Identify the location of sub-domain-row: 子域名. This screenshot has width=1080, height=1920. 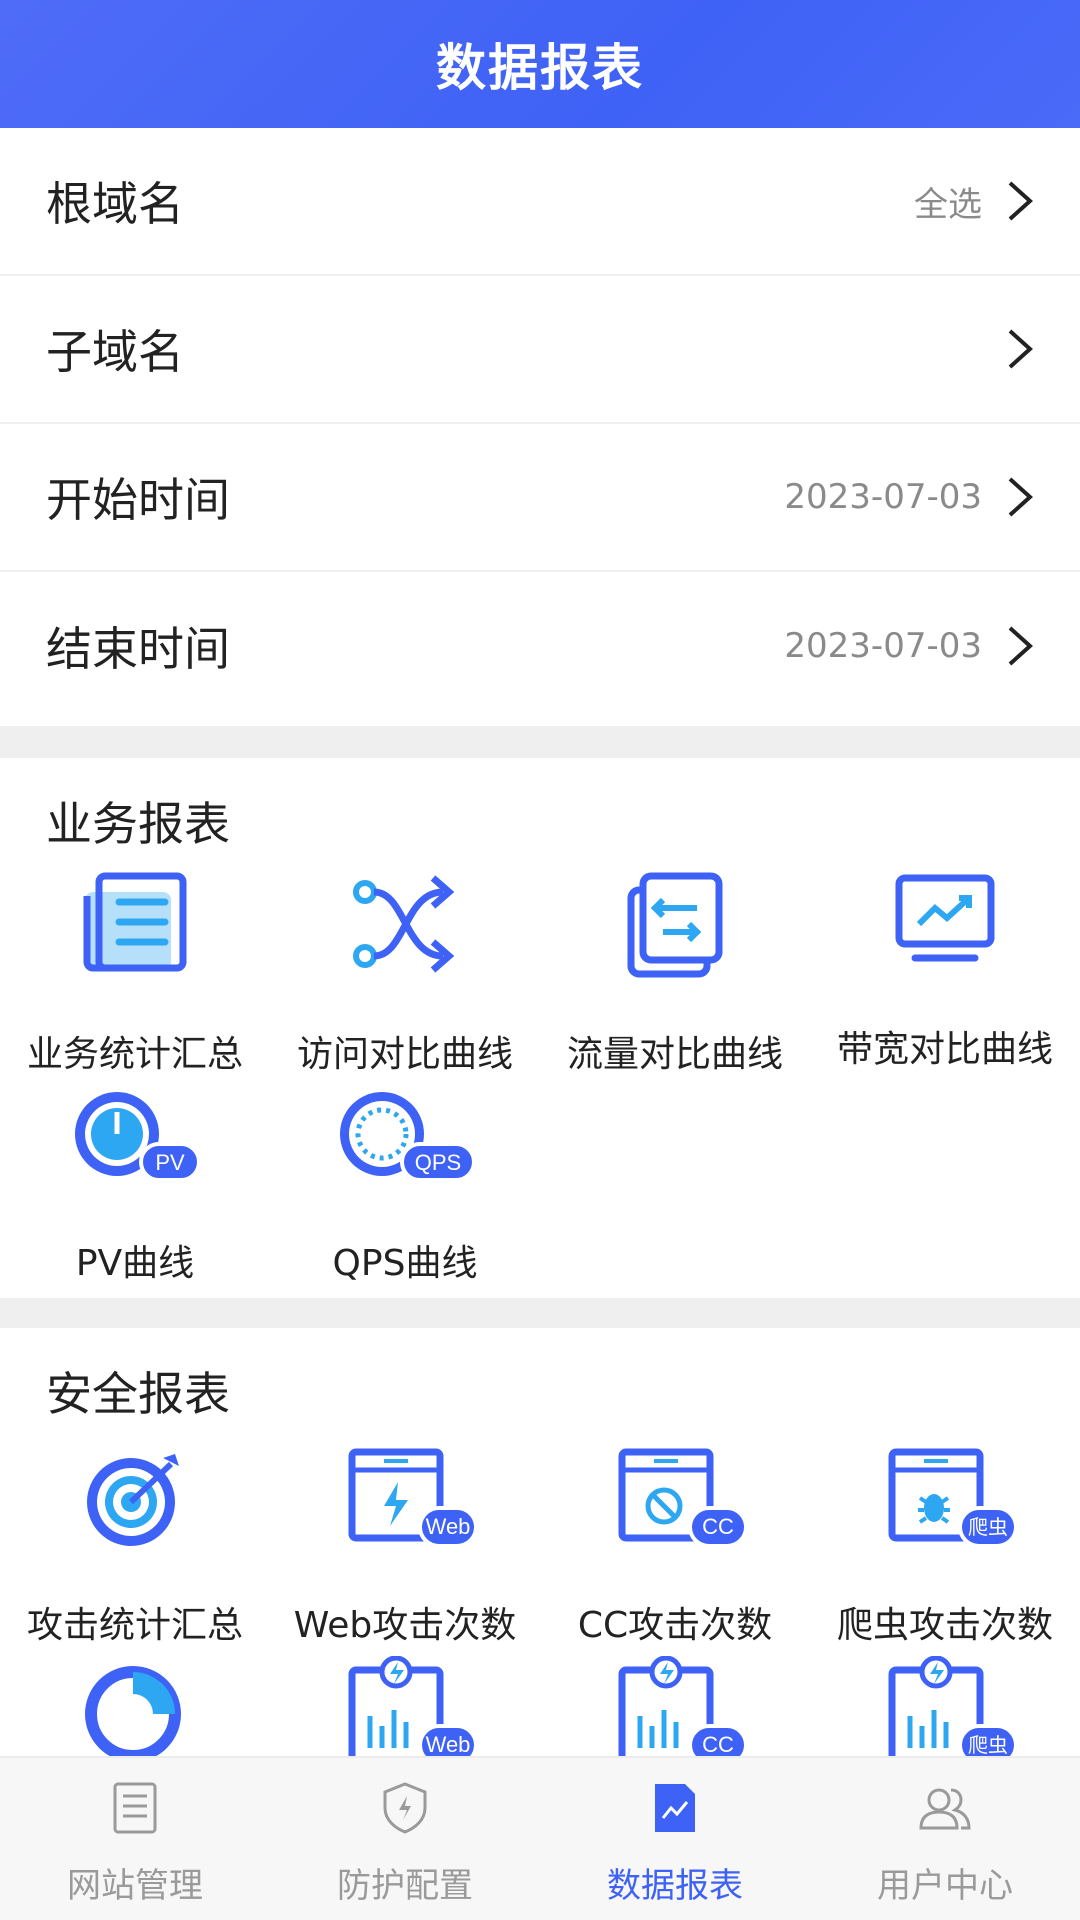
(540, 350).